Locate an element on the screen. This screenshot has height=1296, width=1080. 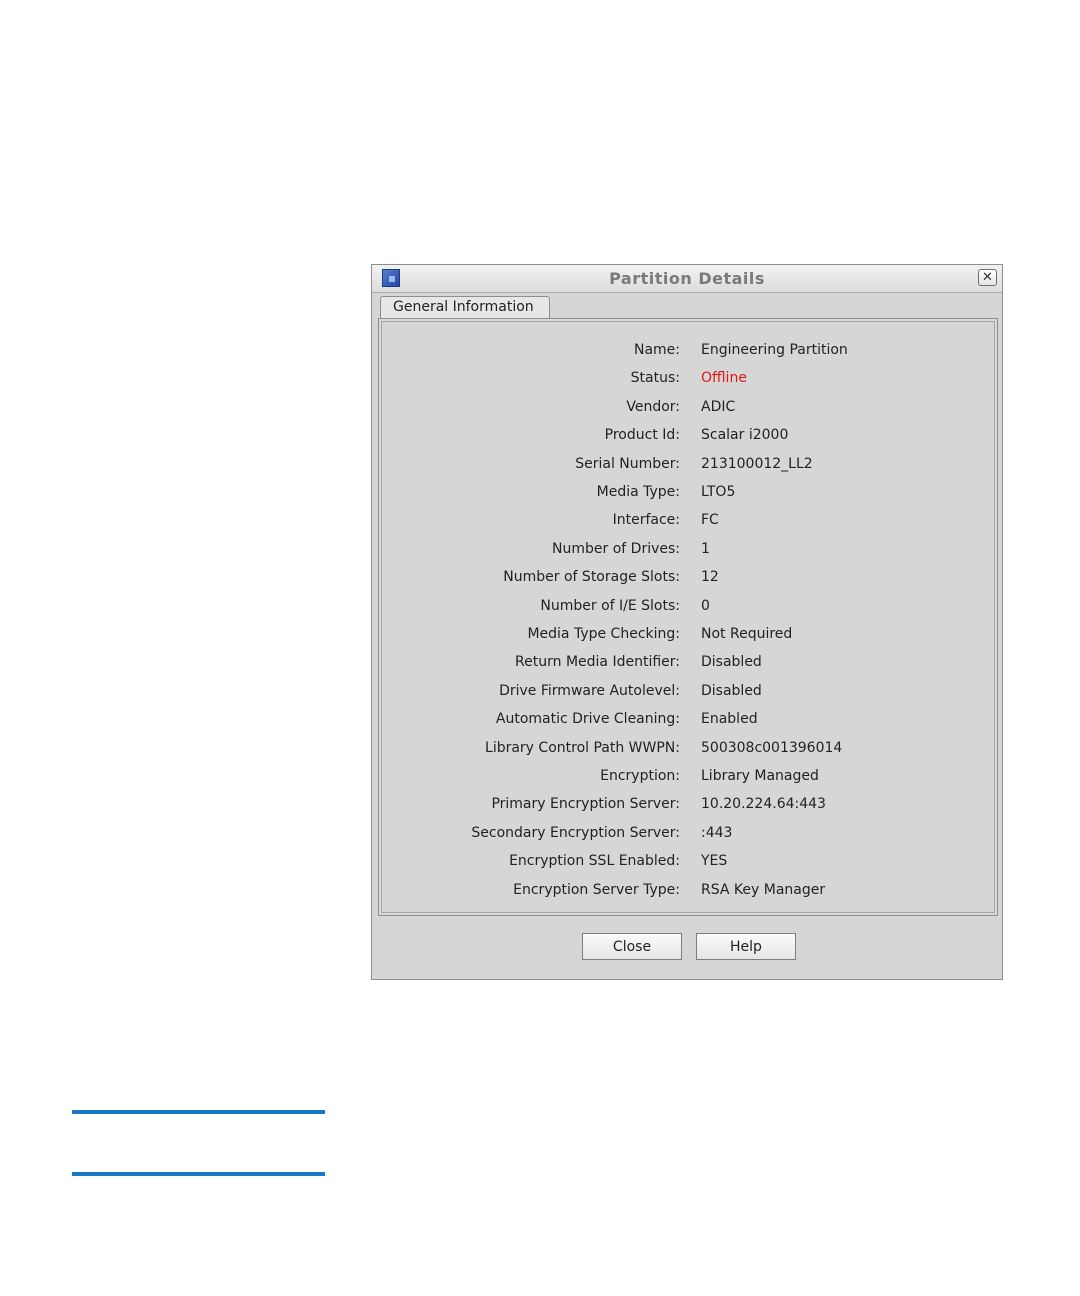
detail-label: Encryption SSL Enabled: is located at coordinates (594, 861).